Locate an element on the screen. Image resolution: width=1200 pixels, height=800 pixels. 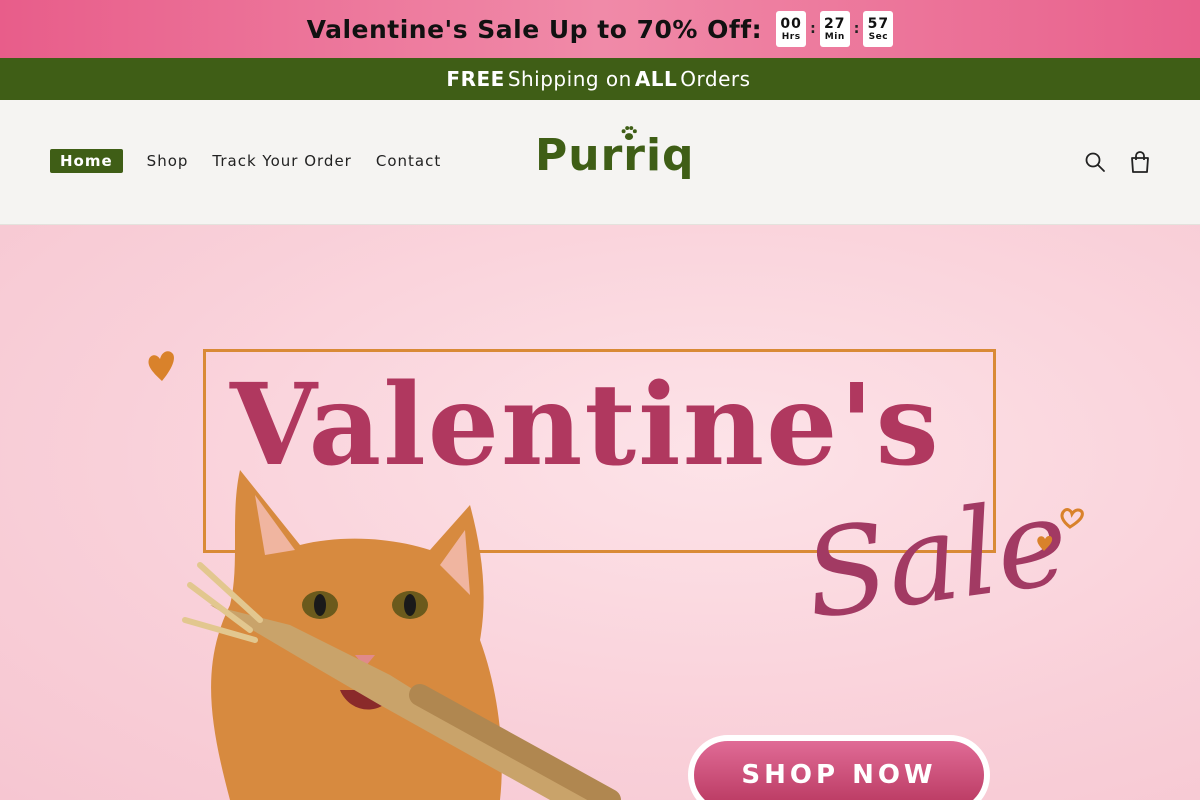
countdown-timer: 00 Hrs : 27 Min : 57 Sec is located at coordinates (835, 29).